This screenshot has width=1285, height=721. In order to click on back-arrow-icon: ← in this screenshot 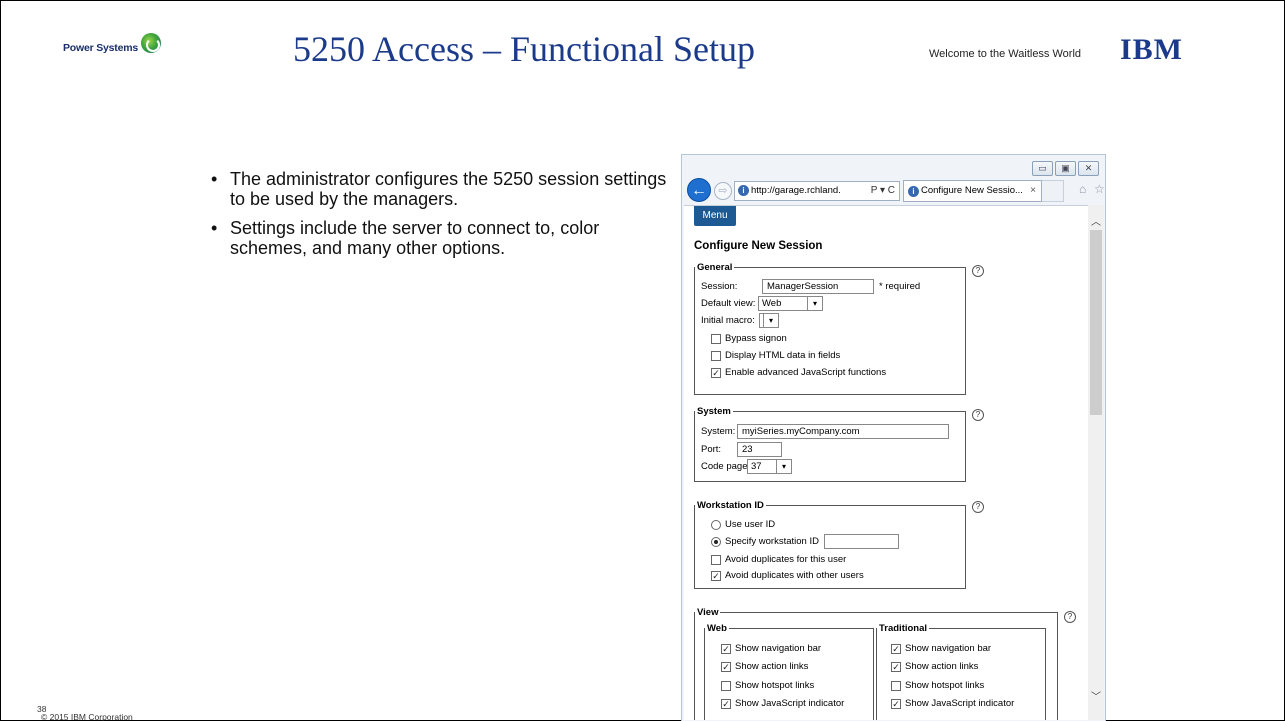, I will do `click(699, 190)`.